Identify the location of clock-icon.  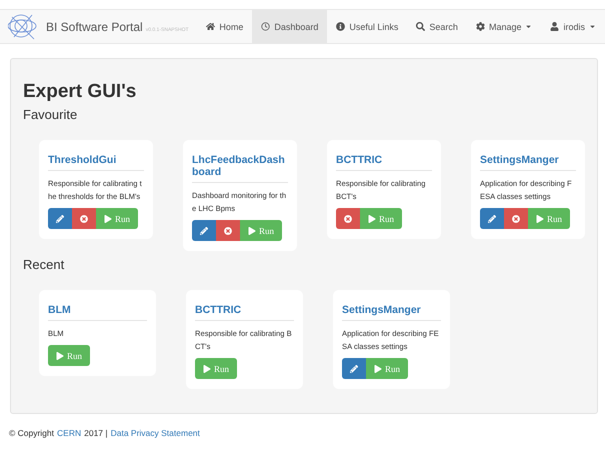
(265, 26).